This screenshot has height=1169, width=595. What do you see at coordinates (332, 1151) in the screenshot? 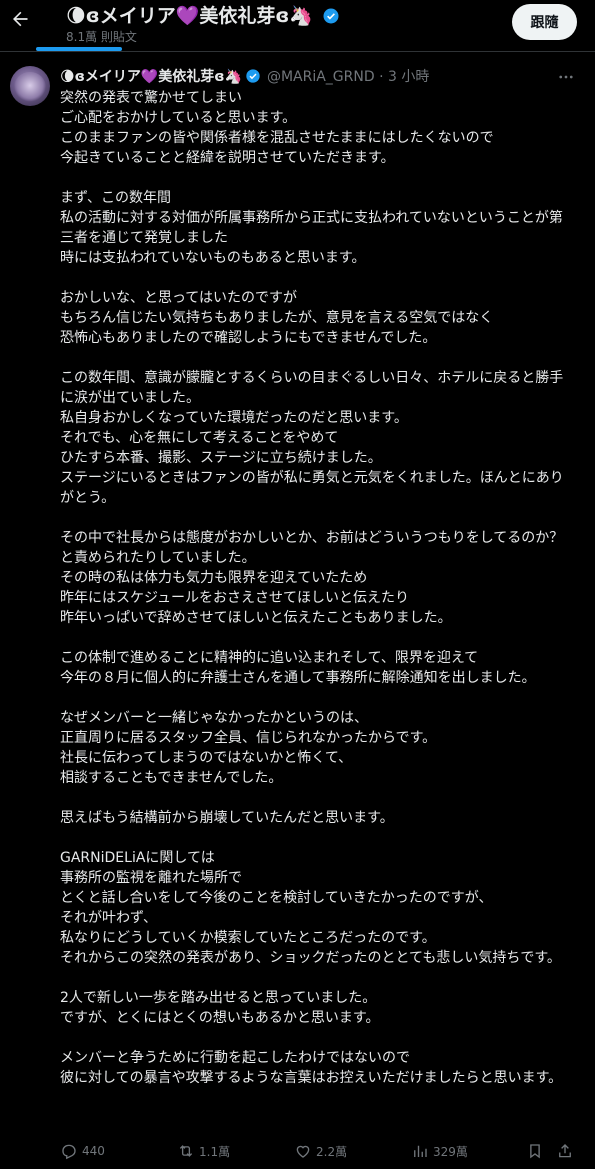
I see `like-count: 2.2萬` at bounding box center [332, 1151].